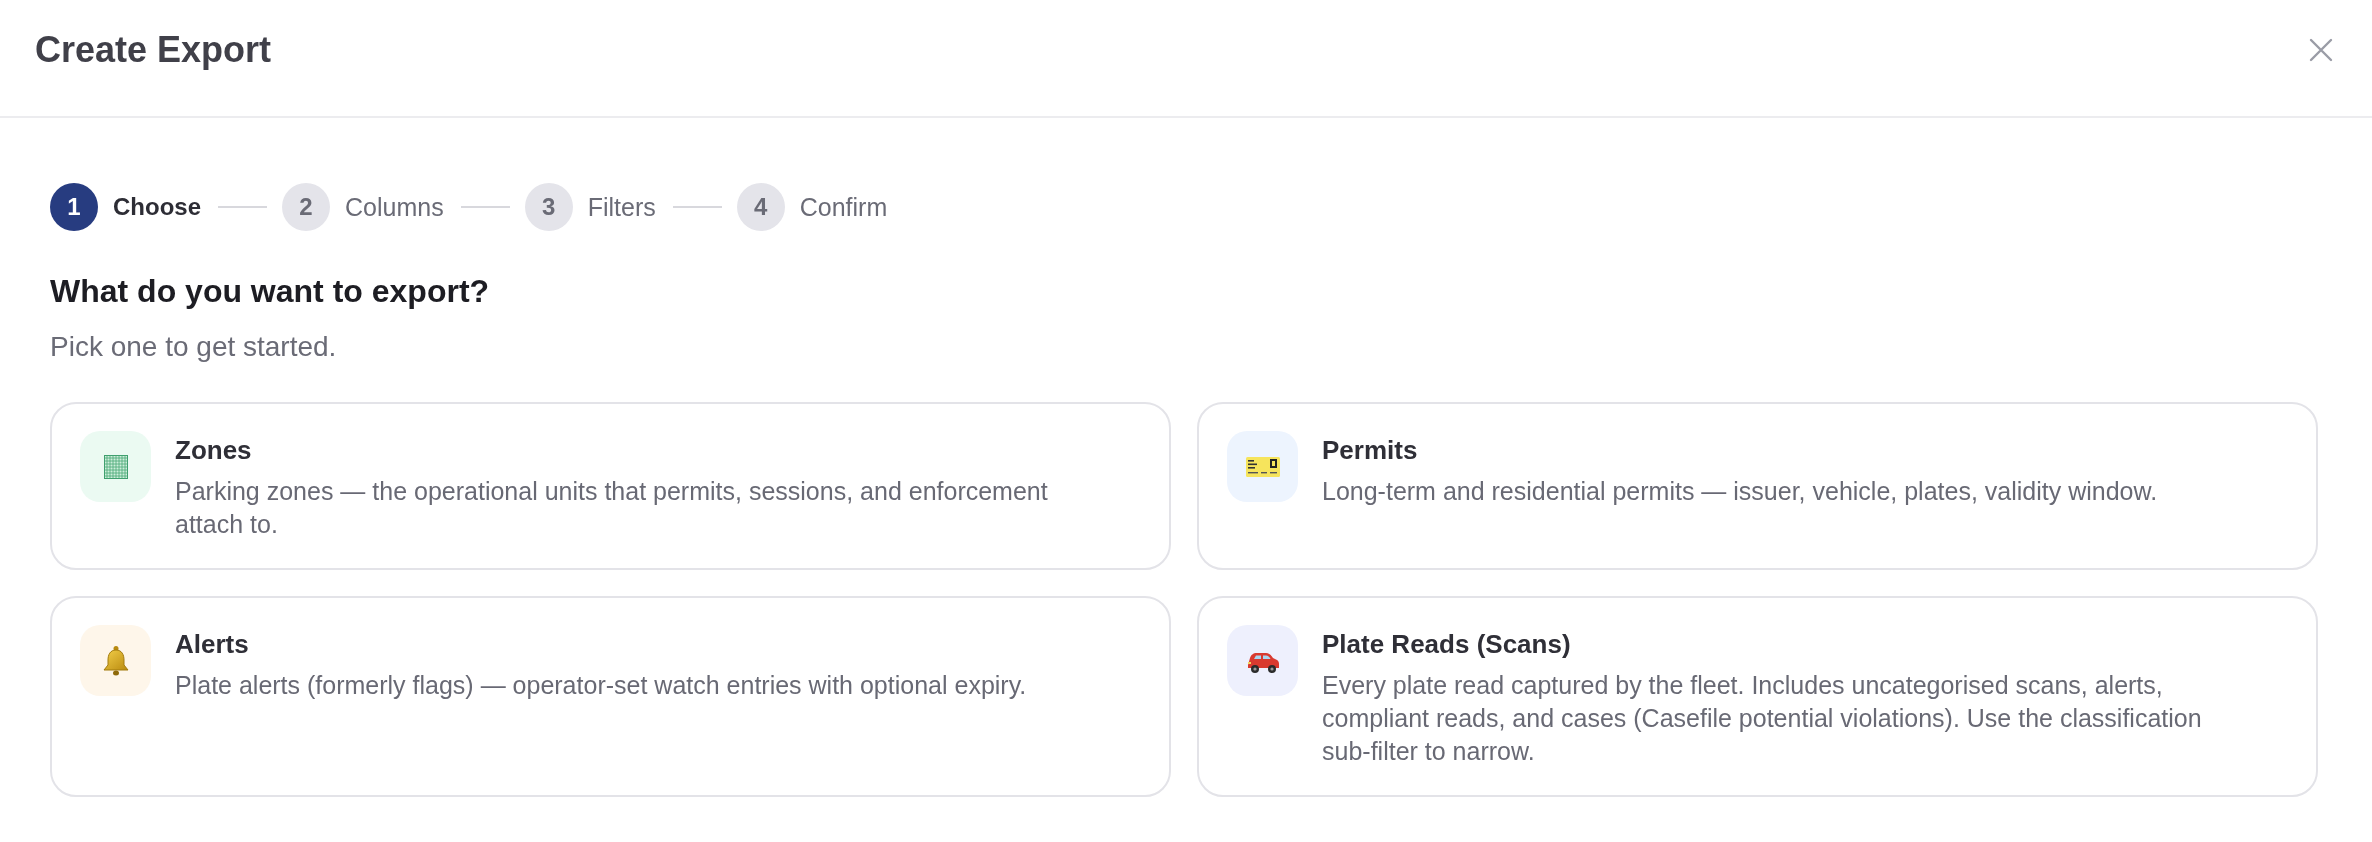 The image size is (2372, 842). Describe the element at coordinates (621, 207) in the screenshot. I see `step-label: Filters` at that location.